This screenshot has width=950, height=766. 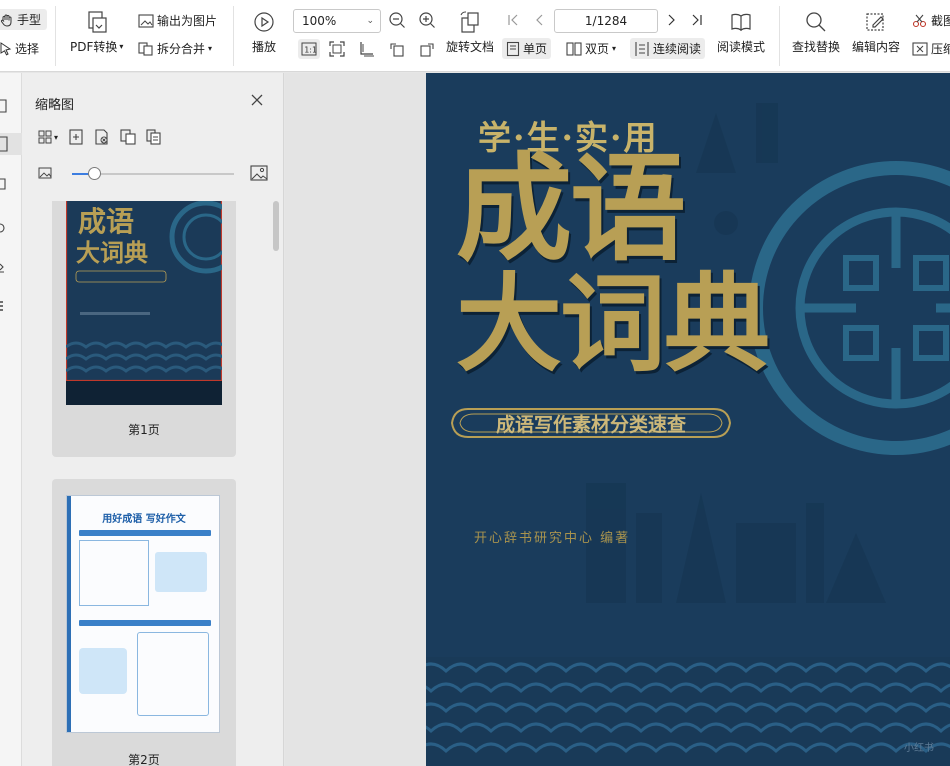 I want to click on zoom-in-icon, so click(x=427, y=20).